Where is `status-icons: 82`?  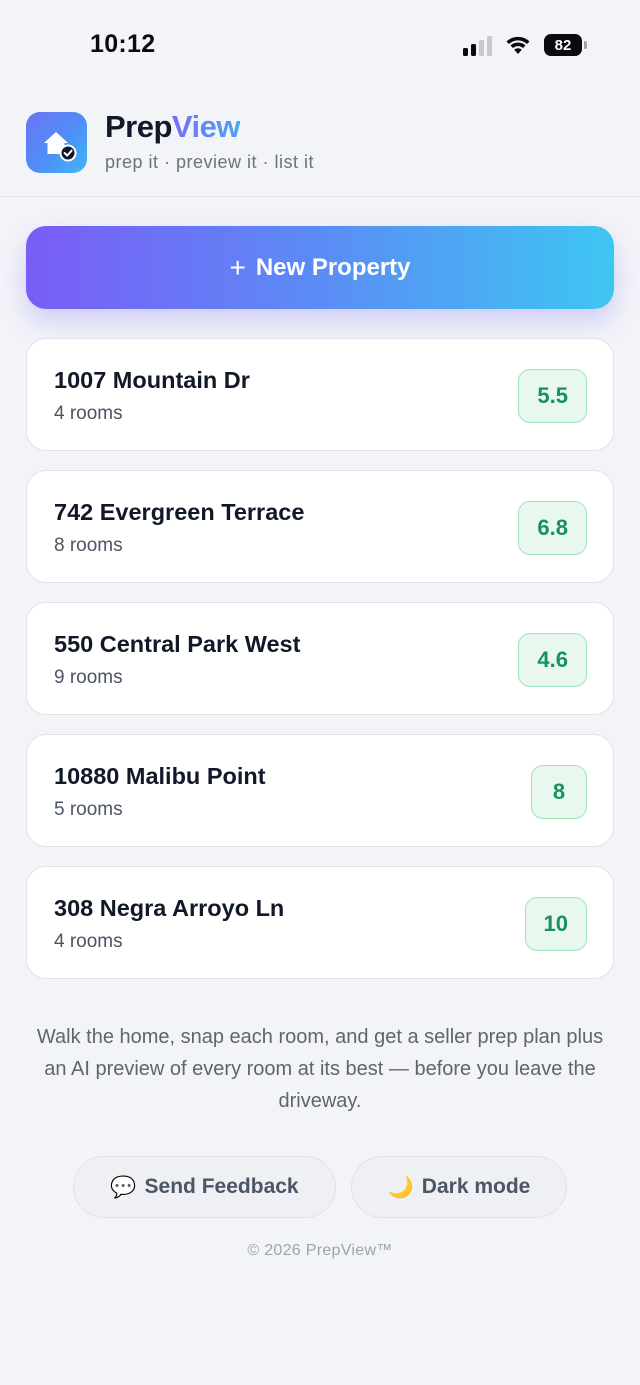 status-icons: 82 is located at coordinates (525, 45).